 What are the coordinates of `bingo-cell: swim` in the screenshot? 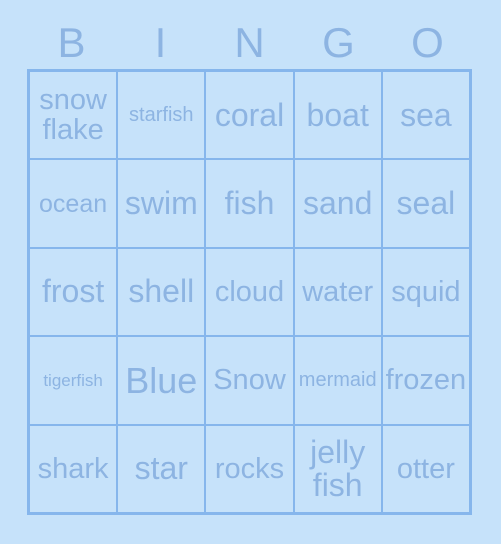 It's located at (161, 203).